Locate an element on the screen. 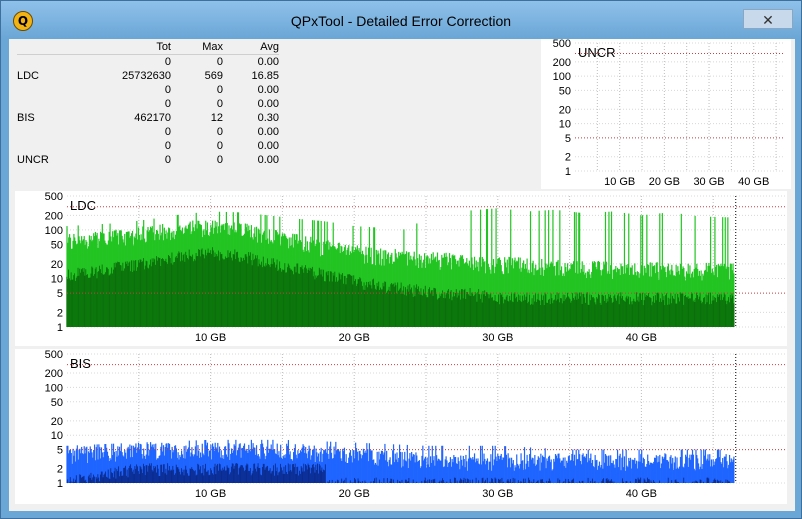 Image resolution: width=802 pixels, height=519 pixels. bis-series-bars is located at coordinates (400, 461).